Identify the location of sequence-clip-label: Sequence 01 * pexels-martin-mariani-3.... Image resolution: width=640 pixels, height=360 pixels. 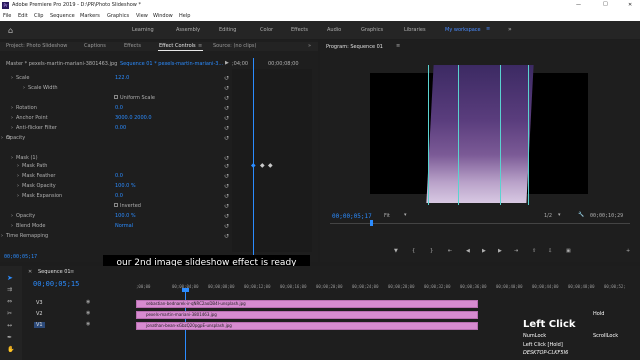
(171, 64).